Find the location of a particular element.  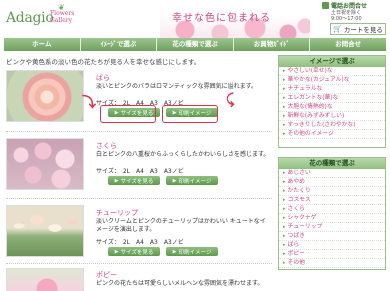

sidebar-item-label: その他のイメージ is located at coordinates (310, 134).